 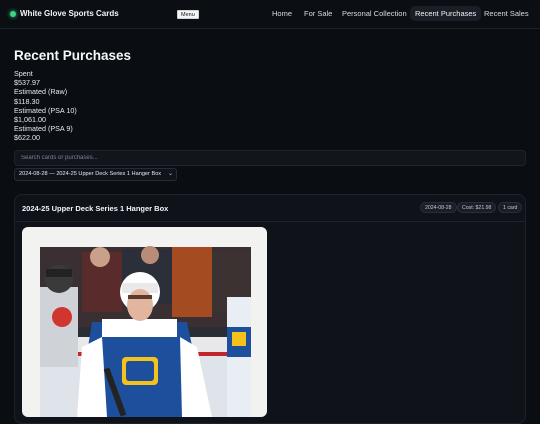 I want to click on stat-psa9-value: $622.00, so click(x=27, y=138).